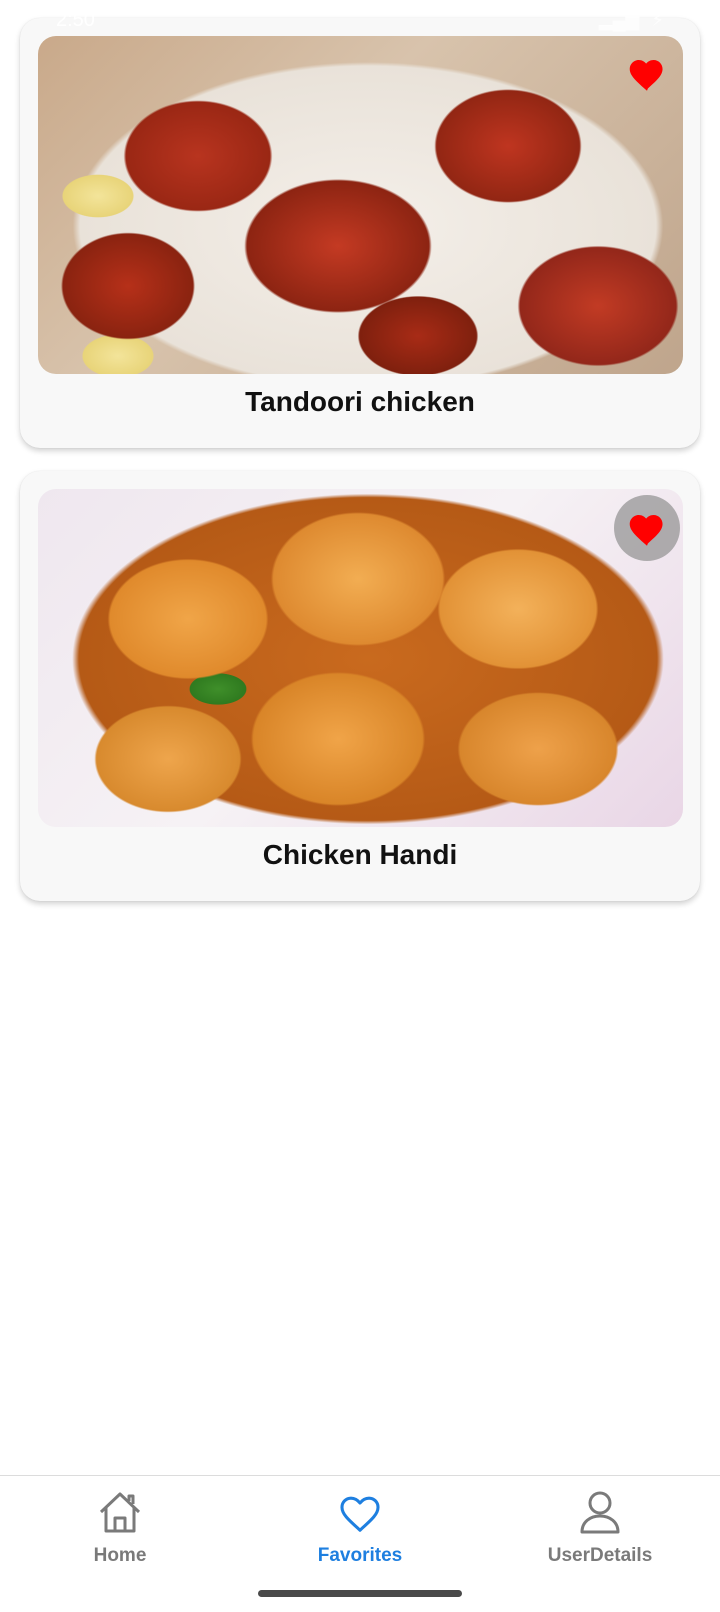  Describe the element at coordinates (360, 1555) in the screenshot. I see `nav-label-favorites: Favorites` at that location.